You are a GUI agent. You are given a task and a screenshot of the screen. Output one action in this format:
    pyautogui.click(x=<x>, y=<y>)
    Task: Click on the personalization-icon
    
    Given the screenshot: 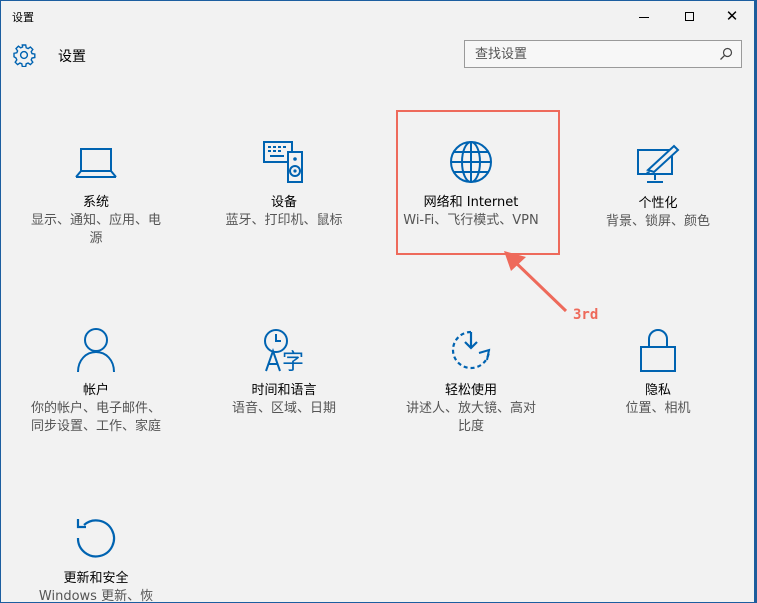 What is the action you would take?
    pyautogui.click(x=658, y=163)
    